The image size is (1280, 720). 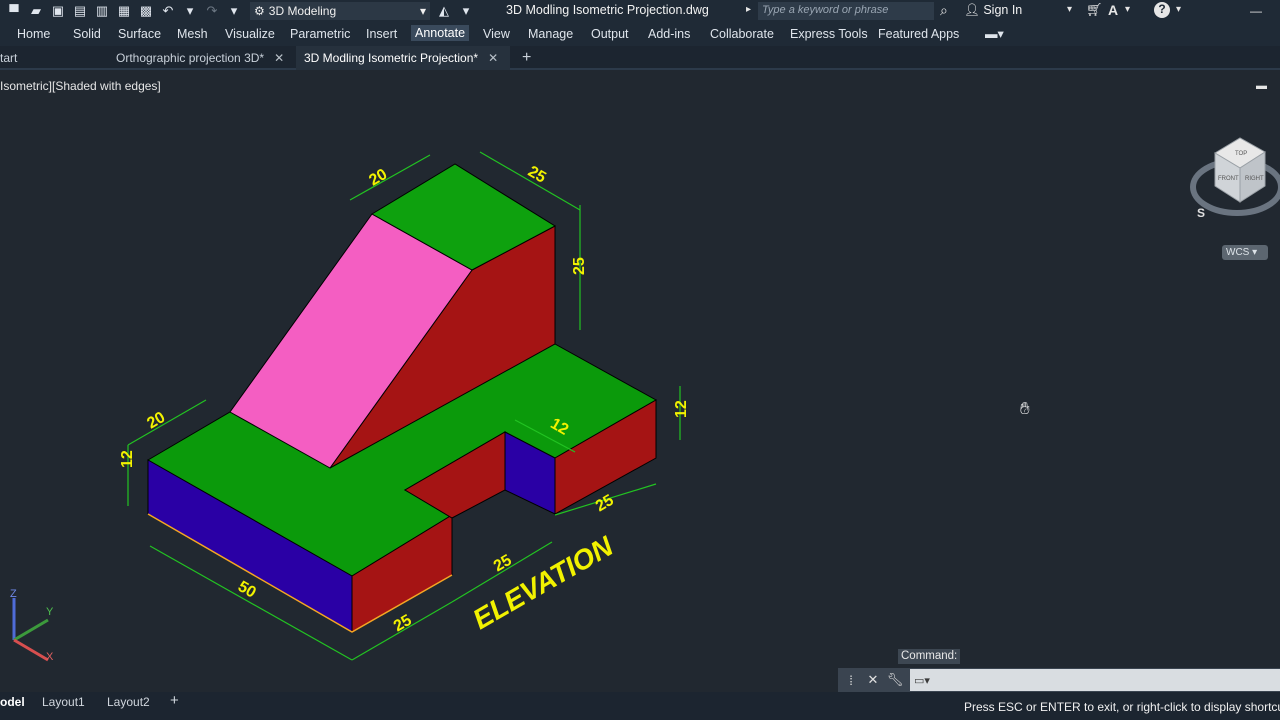 I want to click on command-line: ⁞ ✕ 🔧︎ ▭▾, so click(x=1059, y=680).